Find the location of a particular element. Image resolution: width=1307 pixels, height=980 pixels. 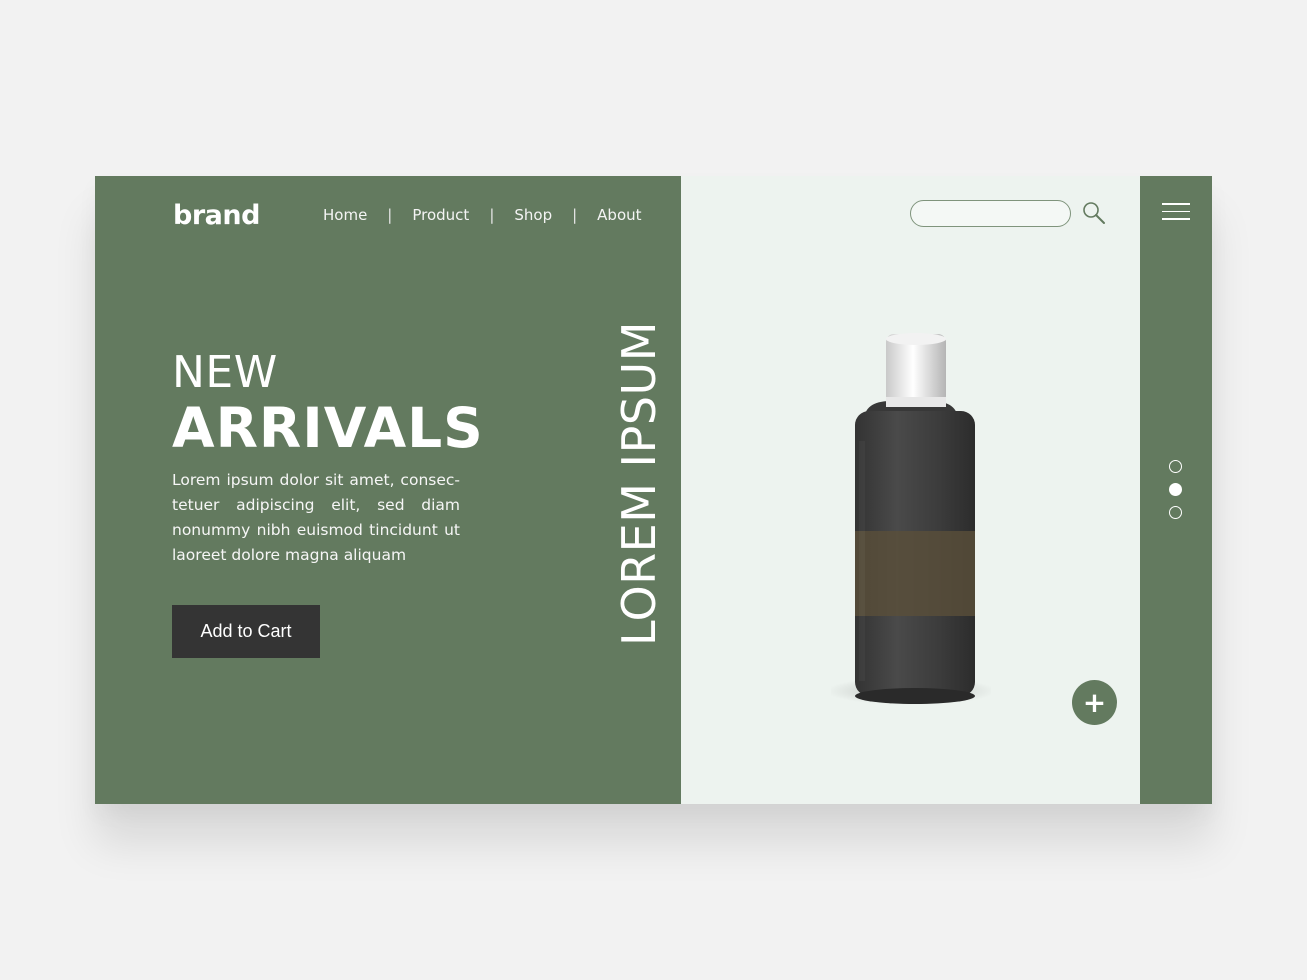

nav-item-home: Home is located at coordinates (345, 215).